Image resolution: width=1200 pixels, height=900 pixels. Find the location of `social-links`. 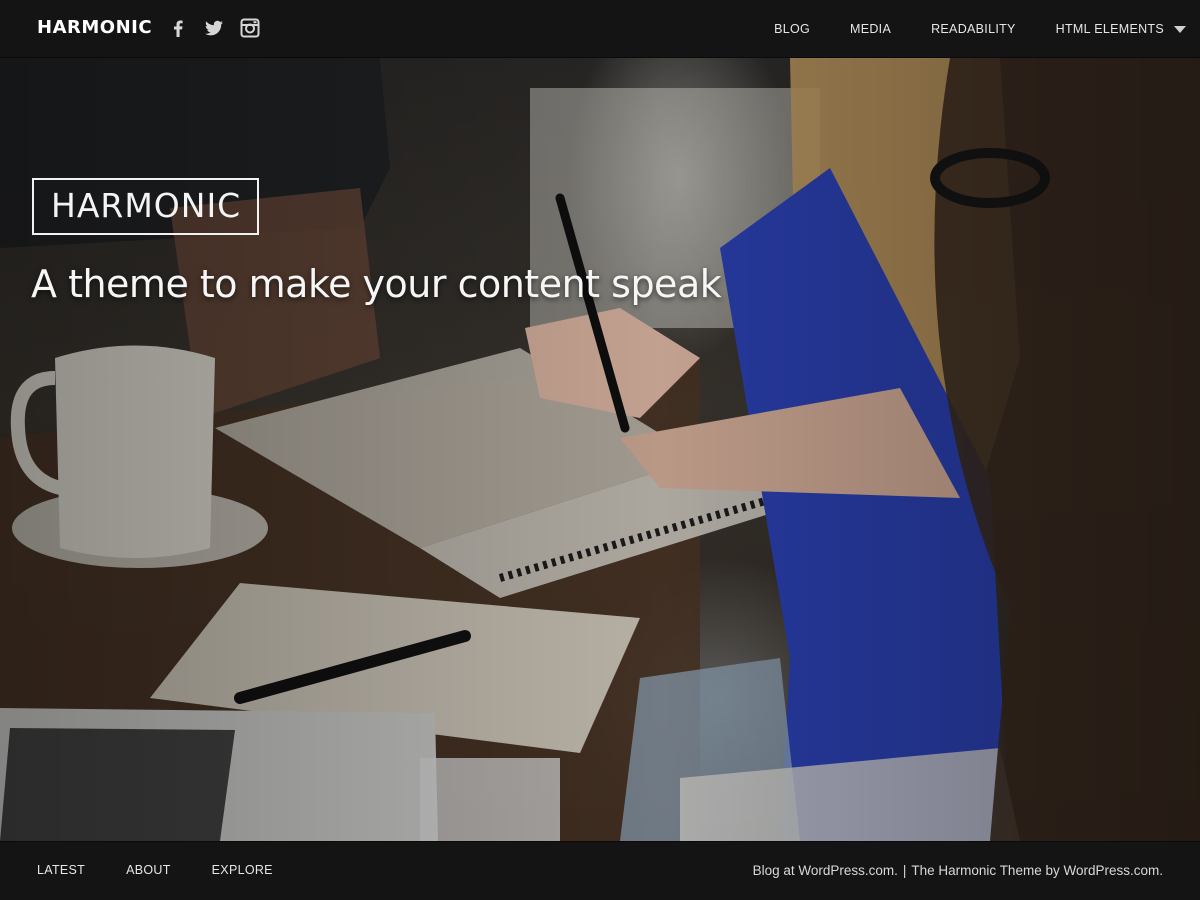

social-links is located at coordinates (214, 28).